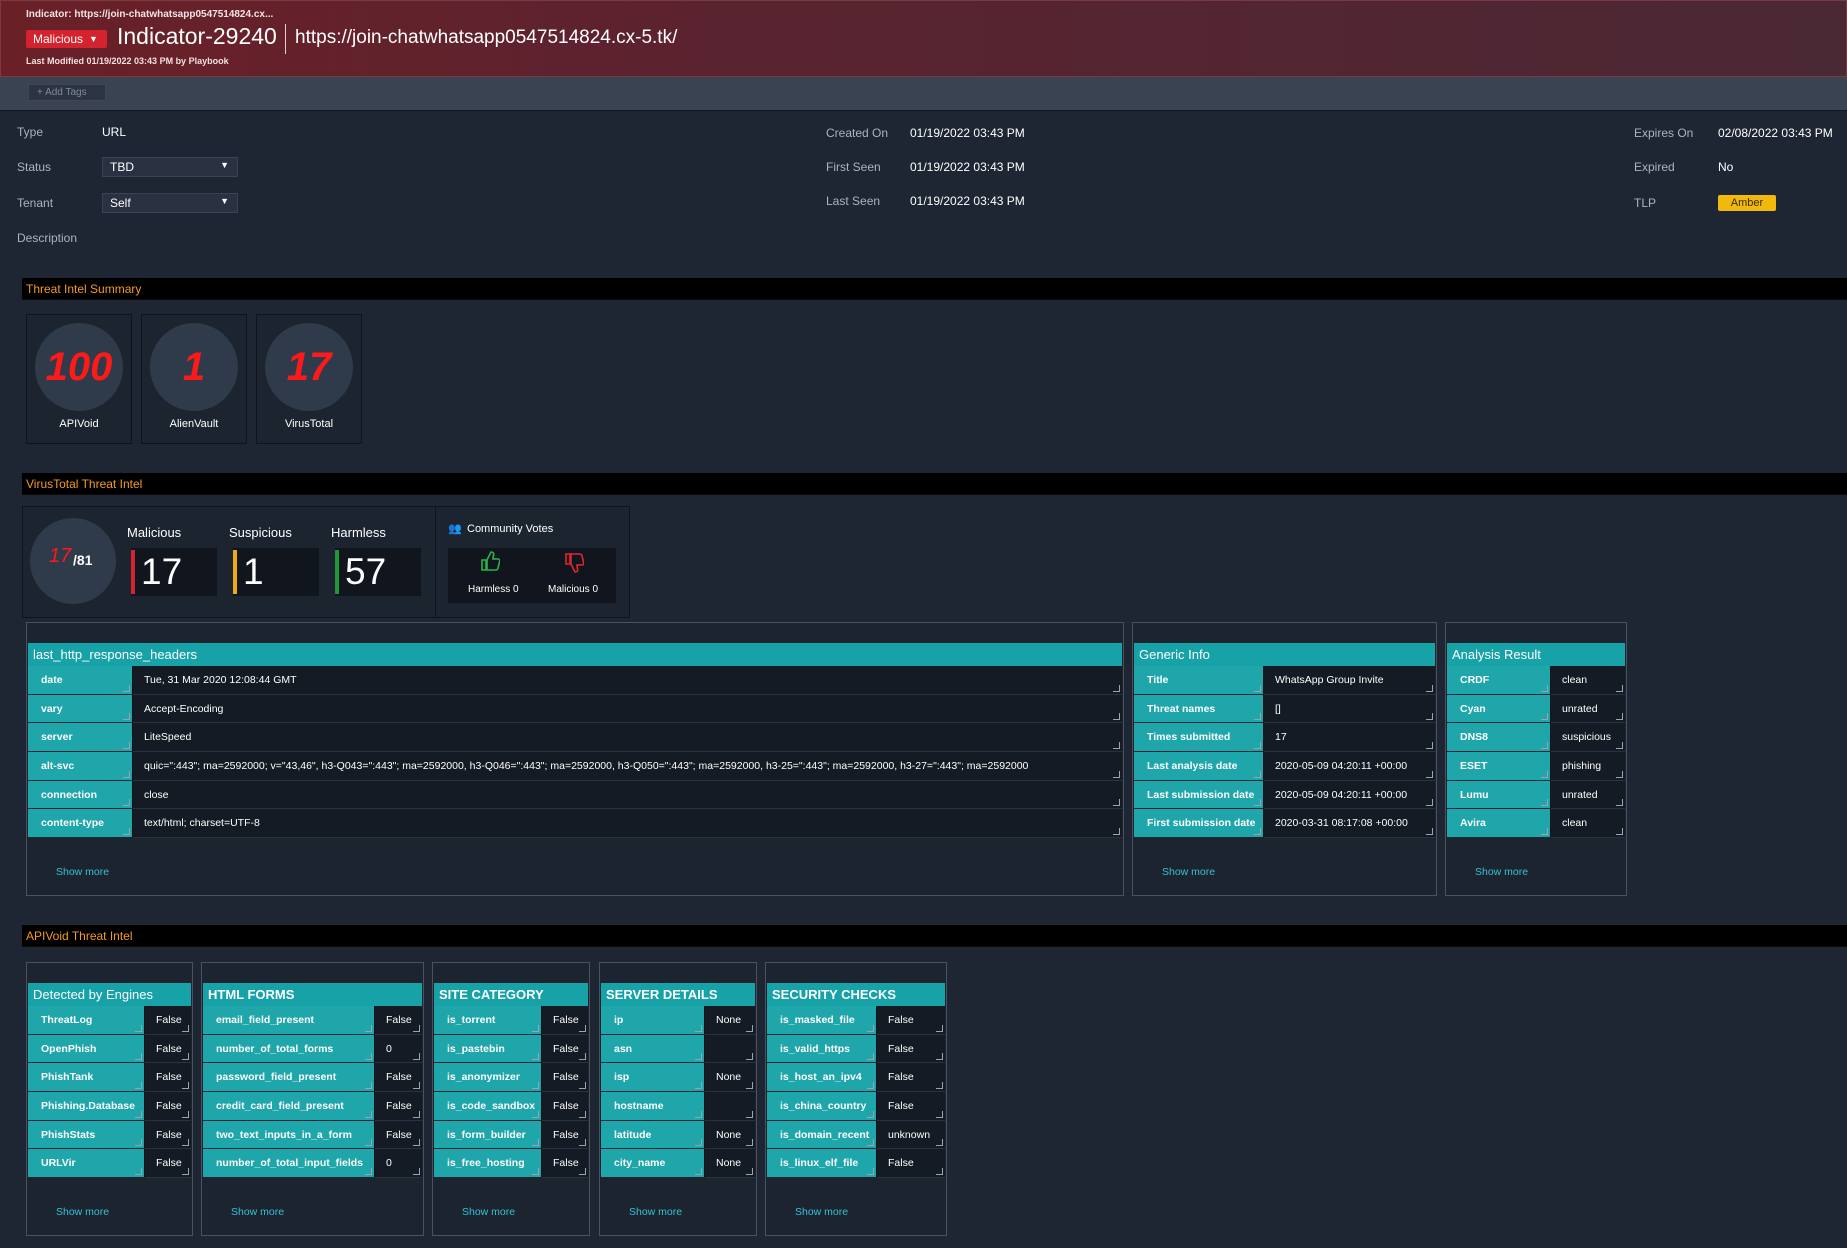 Image resolution: width=1847 pixels, height=1248 pixels. Describe the element at coordinates (1499, 766) in the screenshot. I see `table-key: ESET` at that location.